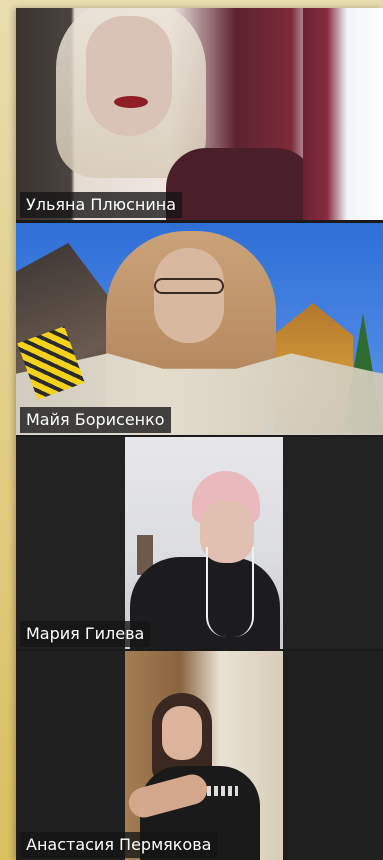  I want to click on participant-name-label: Мария Гилева, so click(85, 634).